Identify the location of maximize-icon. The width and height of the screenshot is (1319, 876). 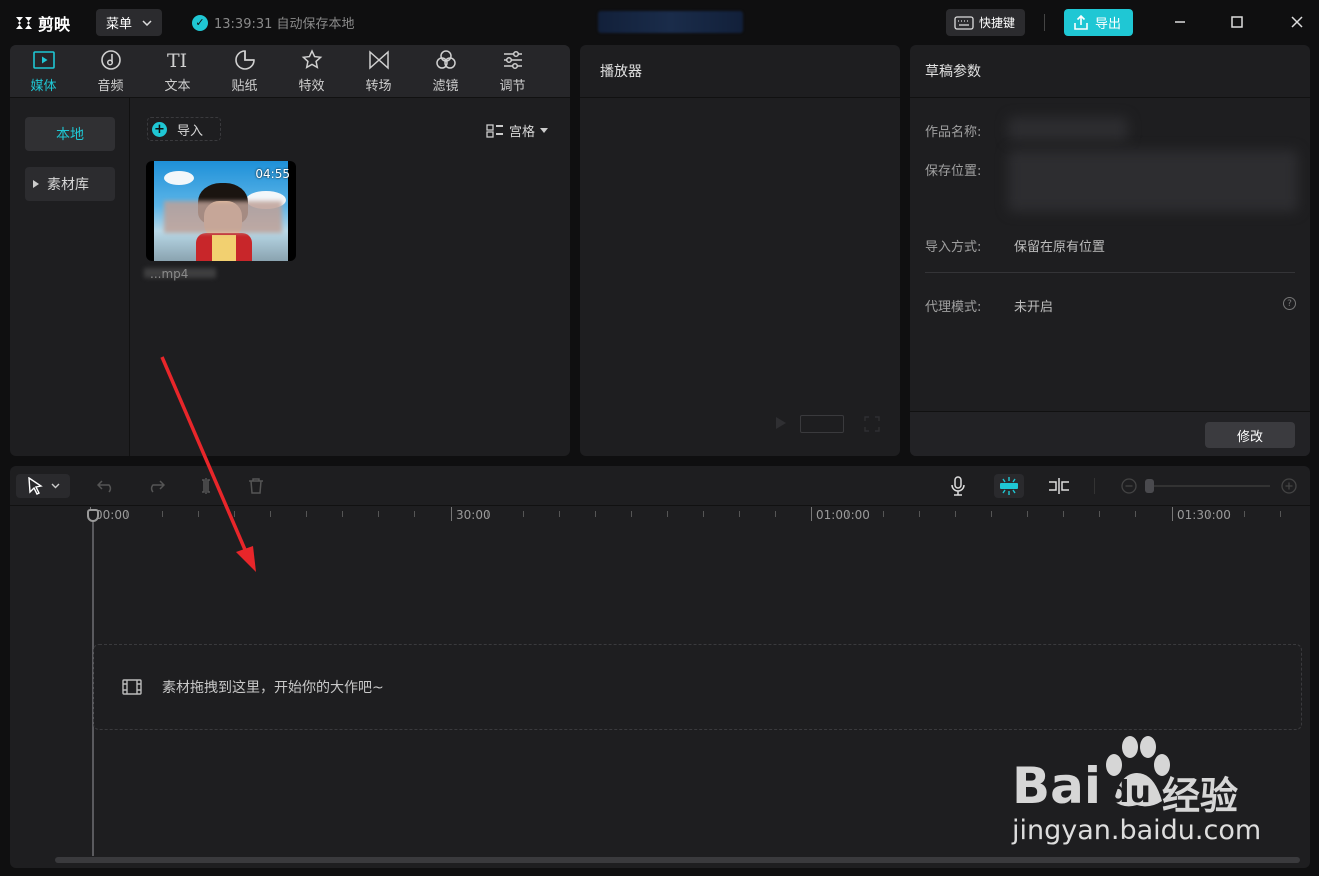
(1237, 22).